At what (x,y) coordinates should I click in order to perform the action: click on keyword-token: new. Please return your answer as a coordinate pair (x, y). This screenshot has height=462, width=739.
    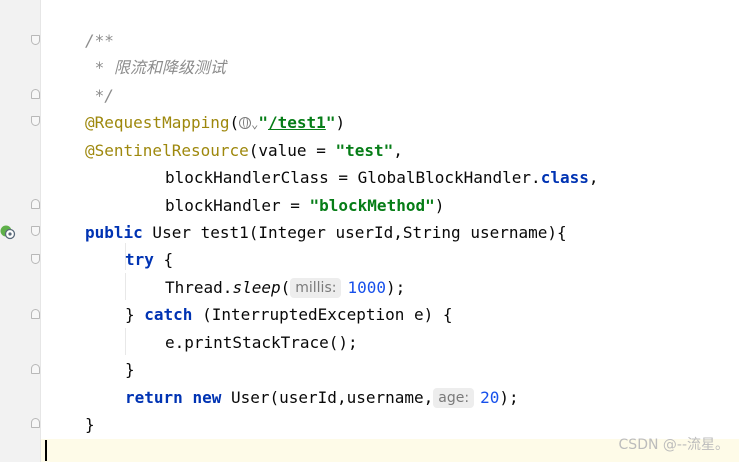
    Looking at the image, I should click on (207, 397).